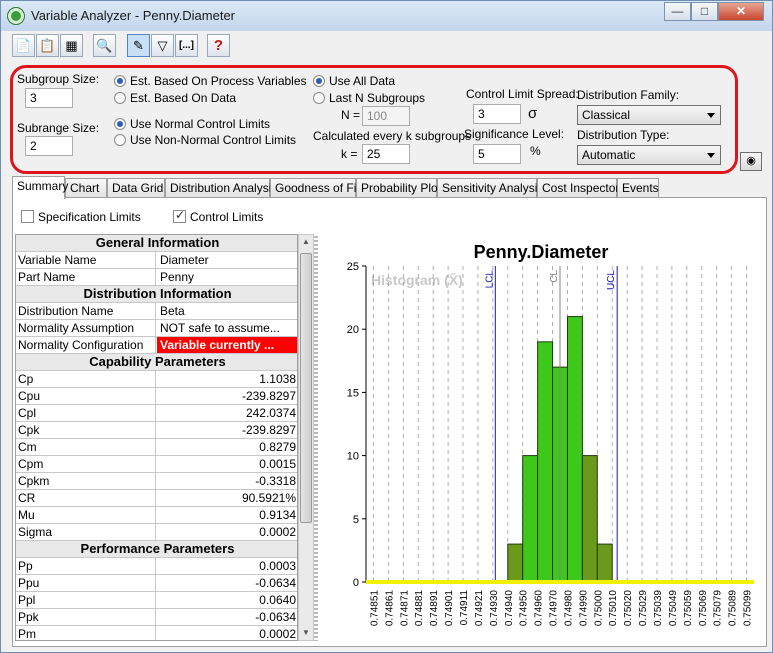 The width and height of the screenshot is (773, 653). Describe the element at coordinates (58, 128) in the screenshot. I see `subrange-size-label: Subrange Size:` at that location.